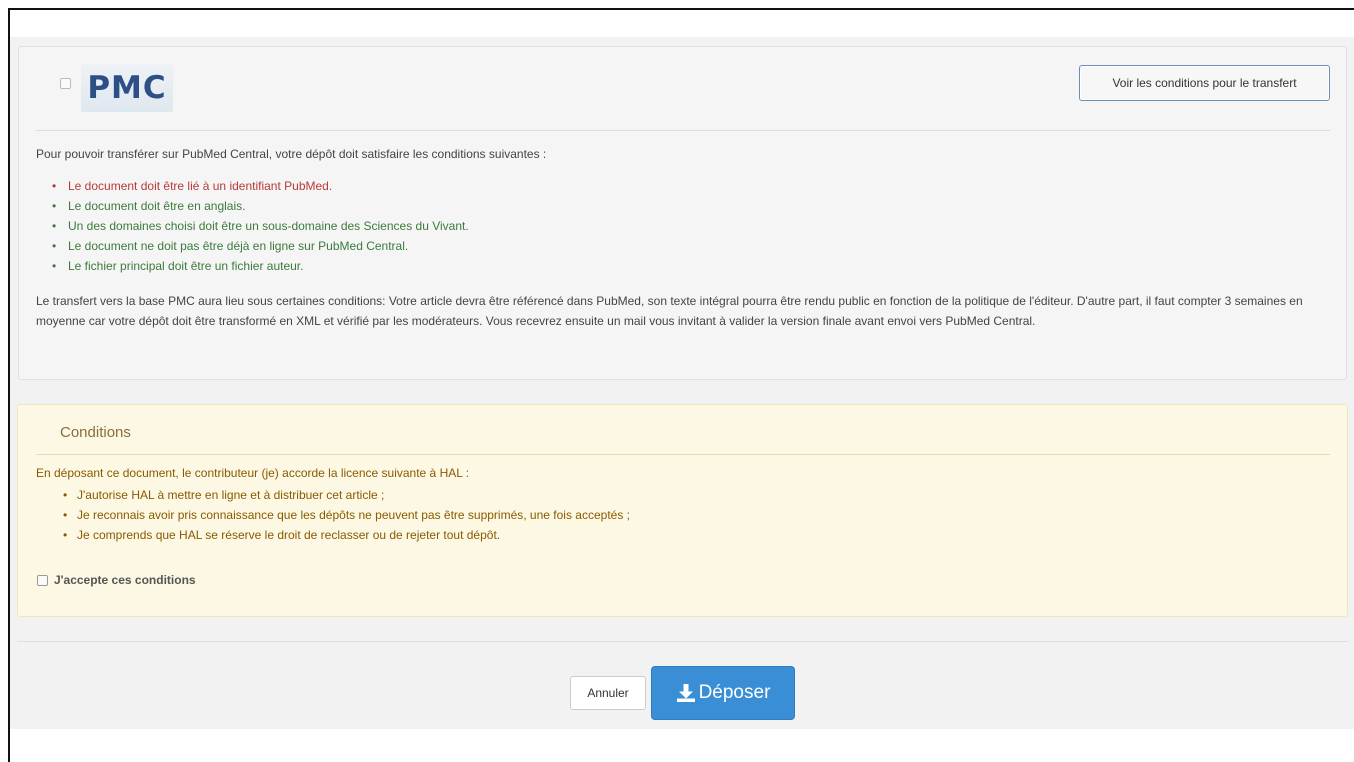 The image size is (1354, 762). I want to click on download-icon, so click(686, 693).